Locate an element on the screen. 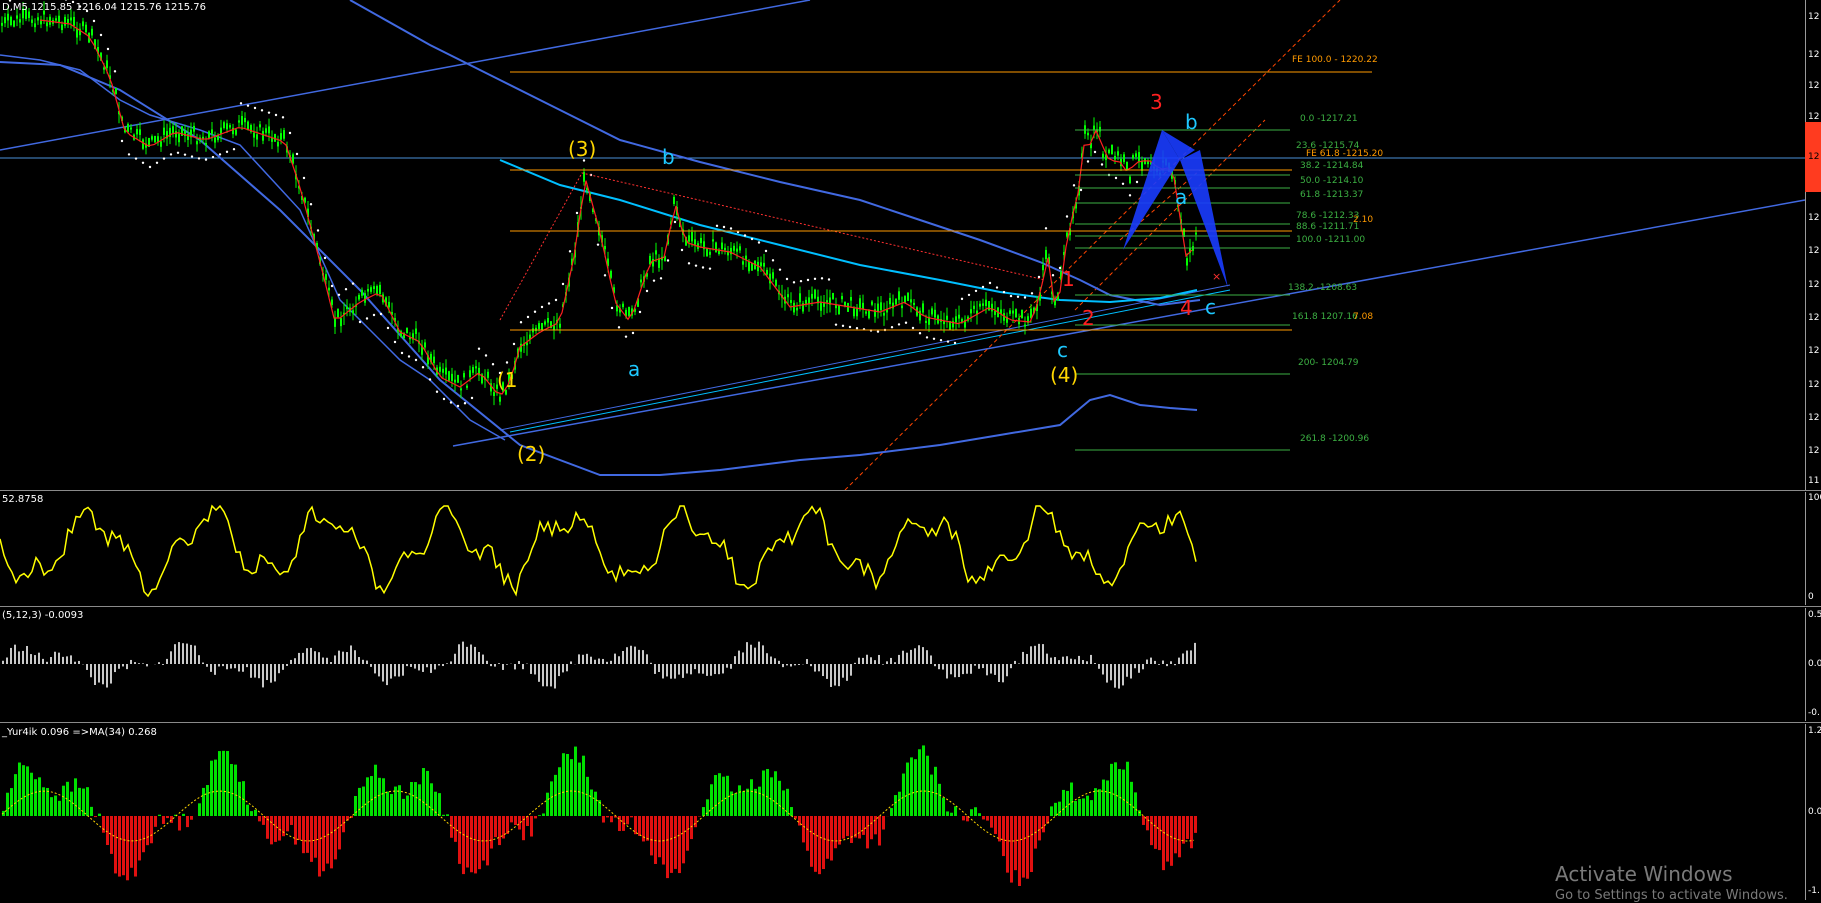  macd-pane: (5,12,3) -0.0093 0.5 0.0 -0. is located at coordinates (910, 664).